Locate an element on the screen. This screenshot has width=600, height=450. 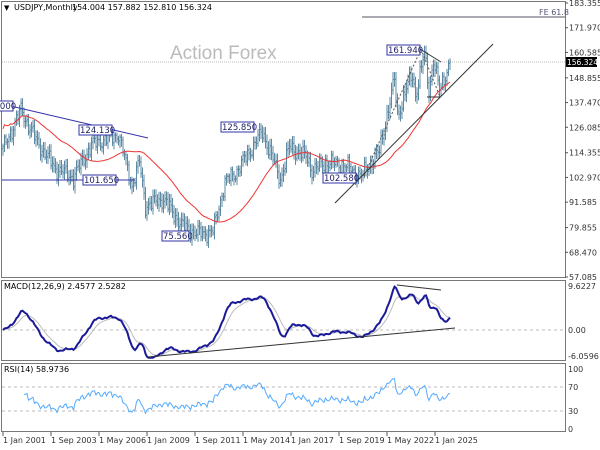
x-tick-label: 1 Jan 2025 is located at coordinates (456, 440).